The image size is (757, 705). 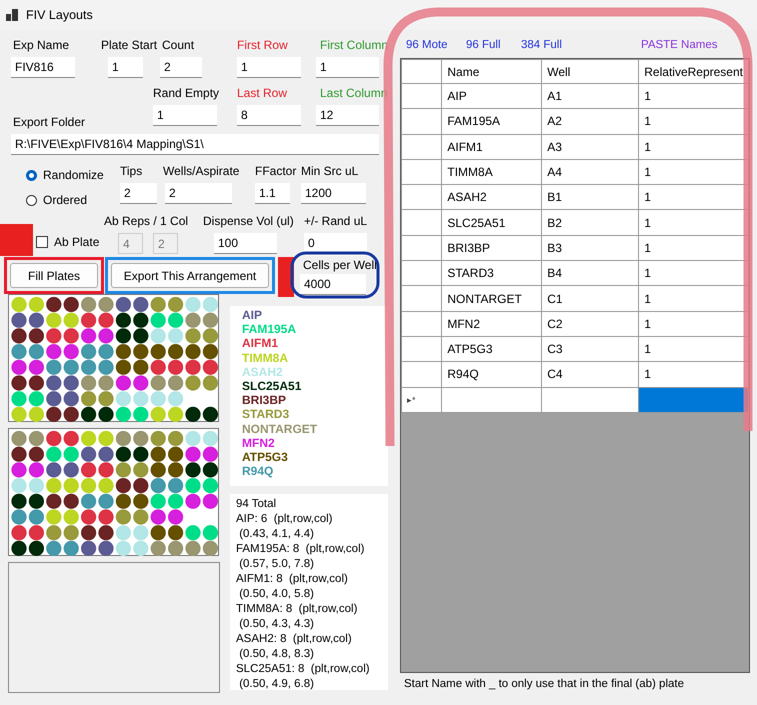 I want to click on table-cell: STARD3, so click(x=492, y=273).